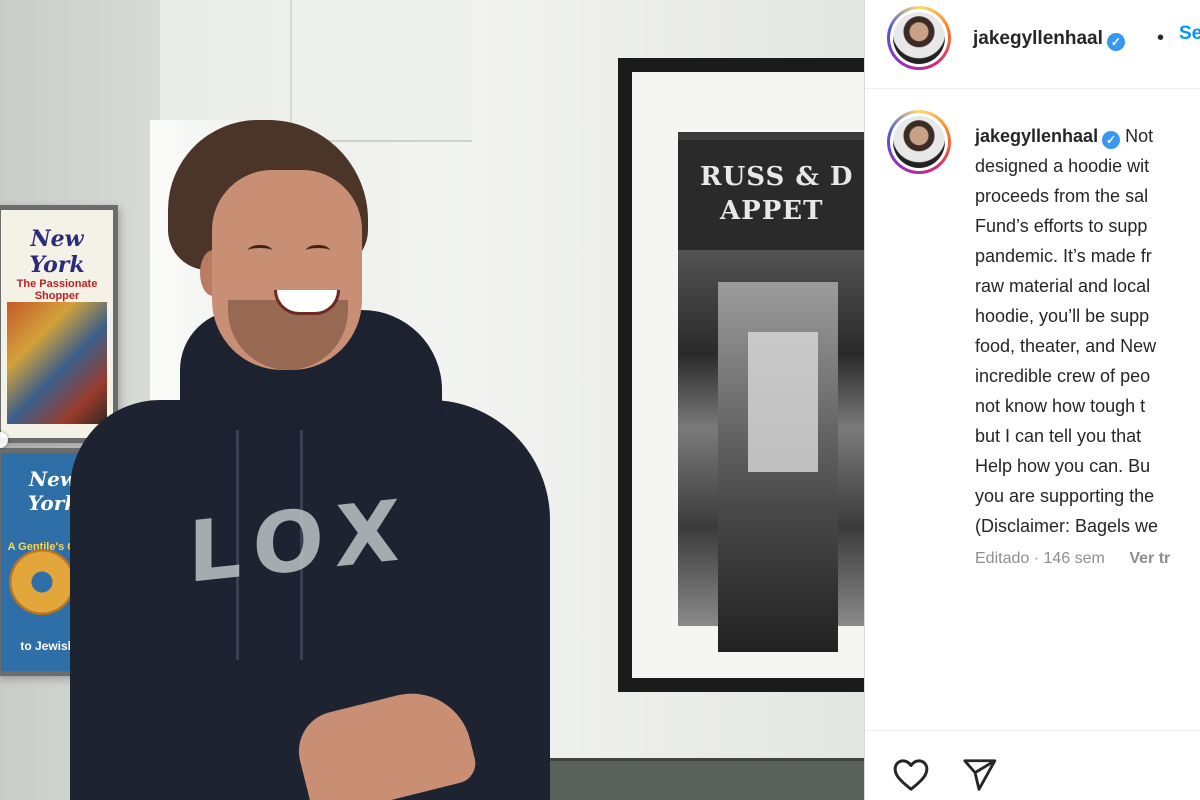  Describe the element at coordinates (1062, 196) in the screenshot. I see `caption-line: proceeds from the sal` at that location.